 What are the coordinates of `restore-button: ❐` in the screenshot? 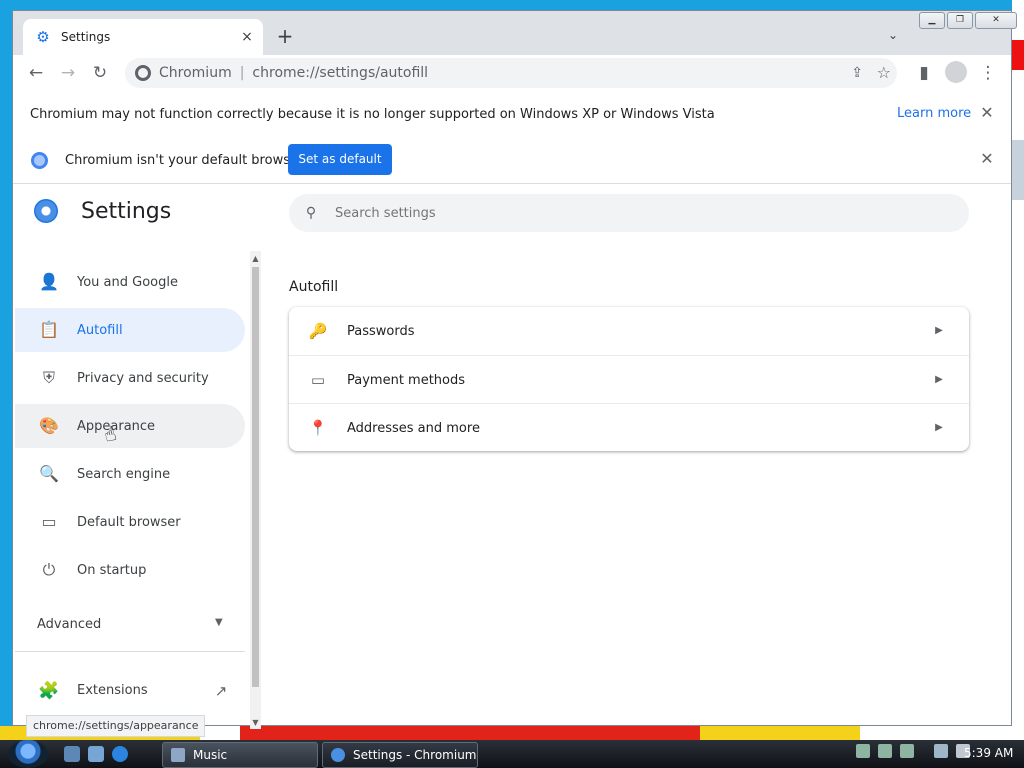 It's located at (960, 20).